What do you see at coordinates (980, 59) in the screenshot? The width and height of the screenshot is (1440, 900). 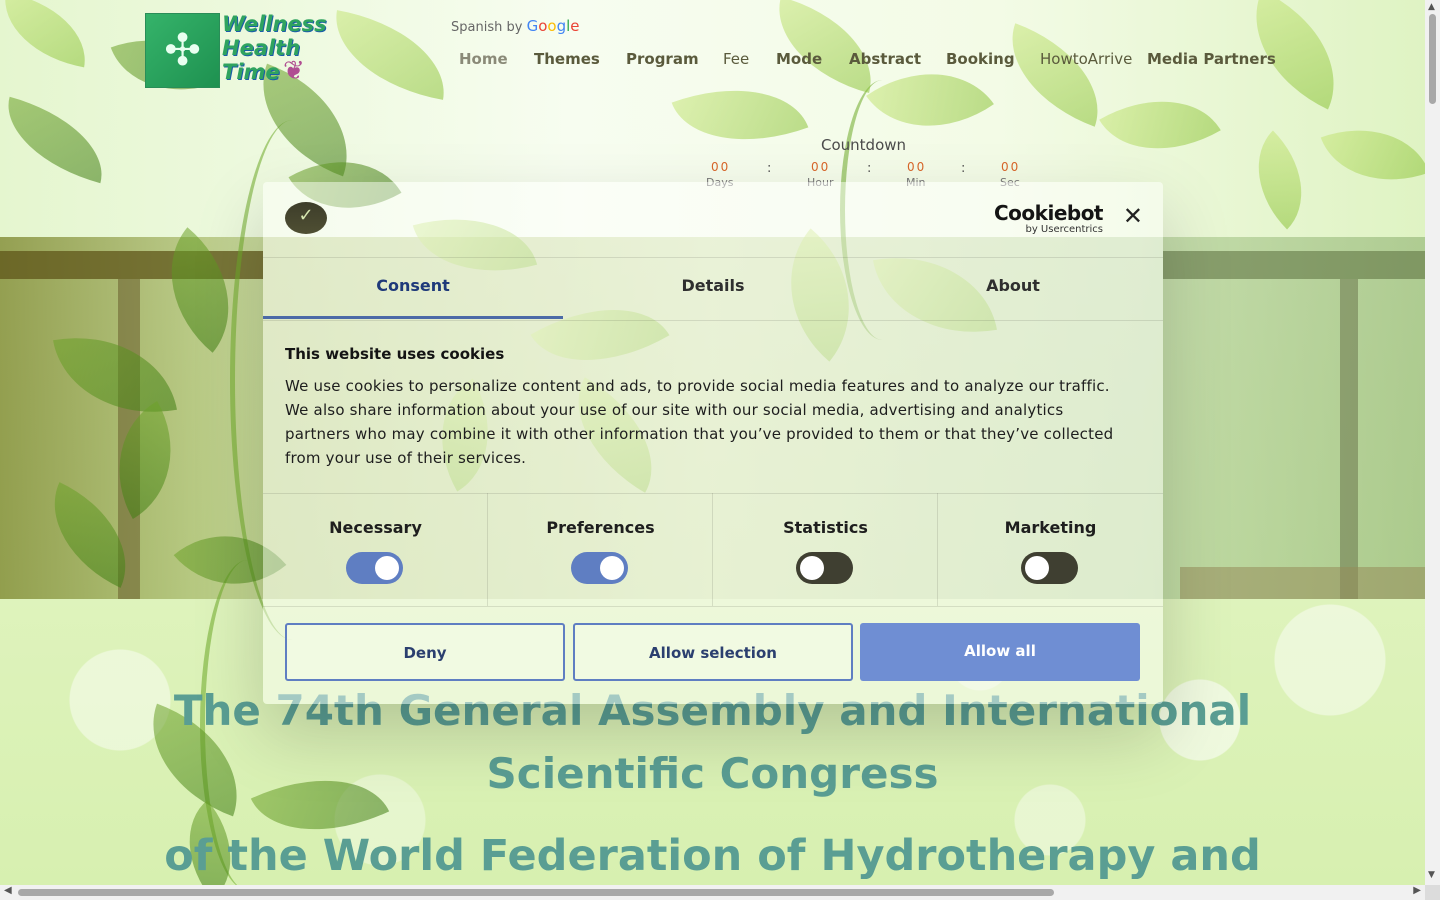 I see `nav-booking: Booking` at bounding box center [980, 59].